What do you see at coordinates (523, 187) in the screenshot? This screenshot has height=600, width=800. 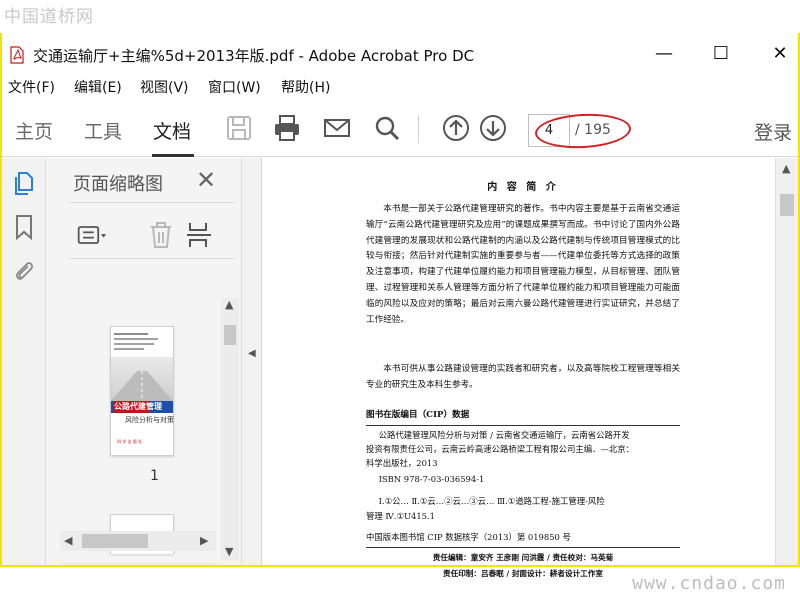 I see `page-heading: 内 容 简 介` at bounding box center [523, 187].